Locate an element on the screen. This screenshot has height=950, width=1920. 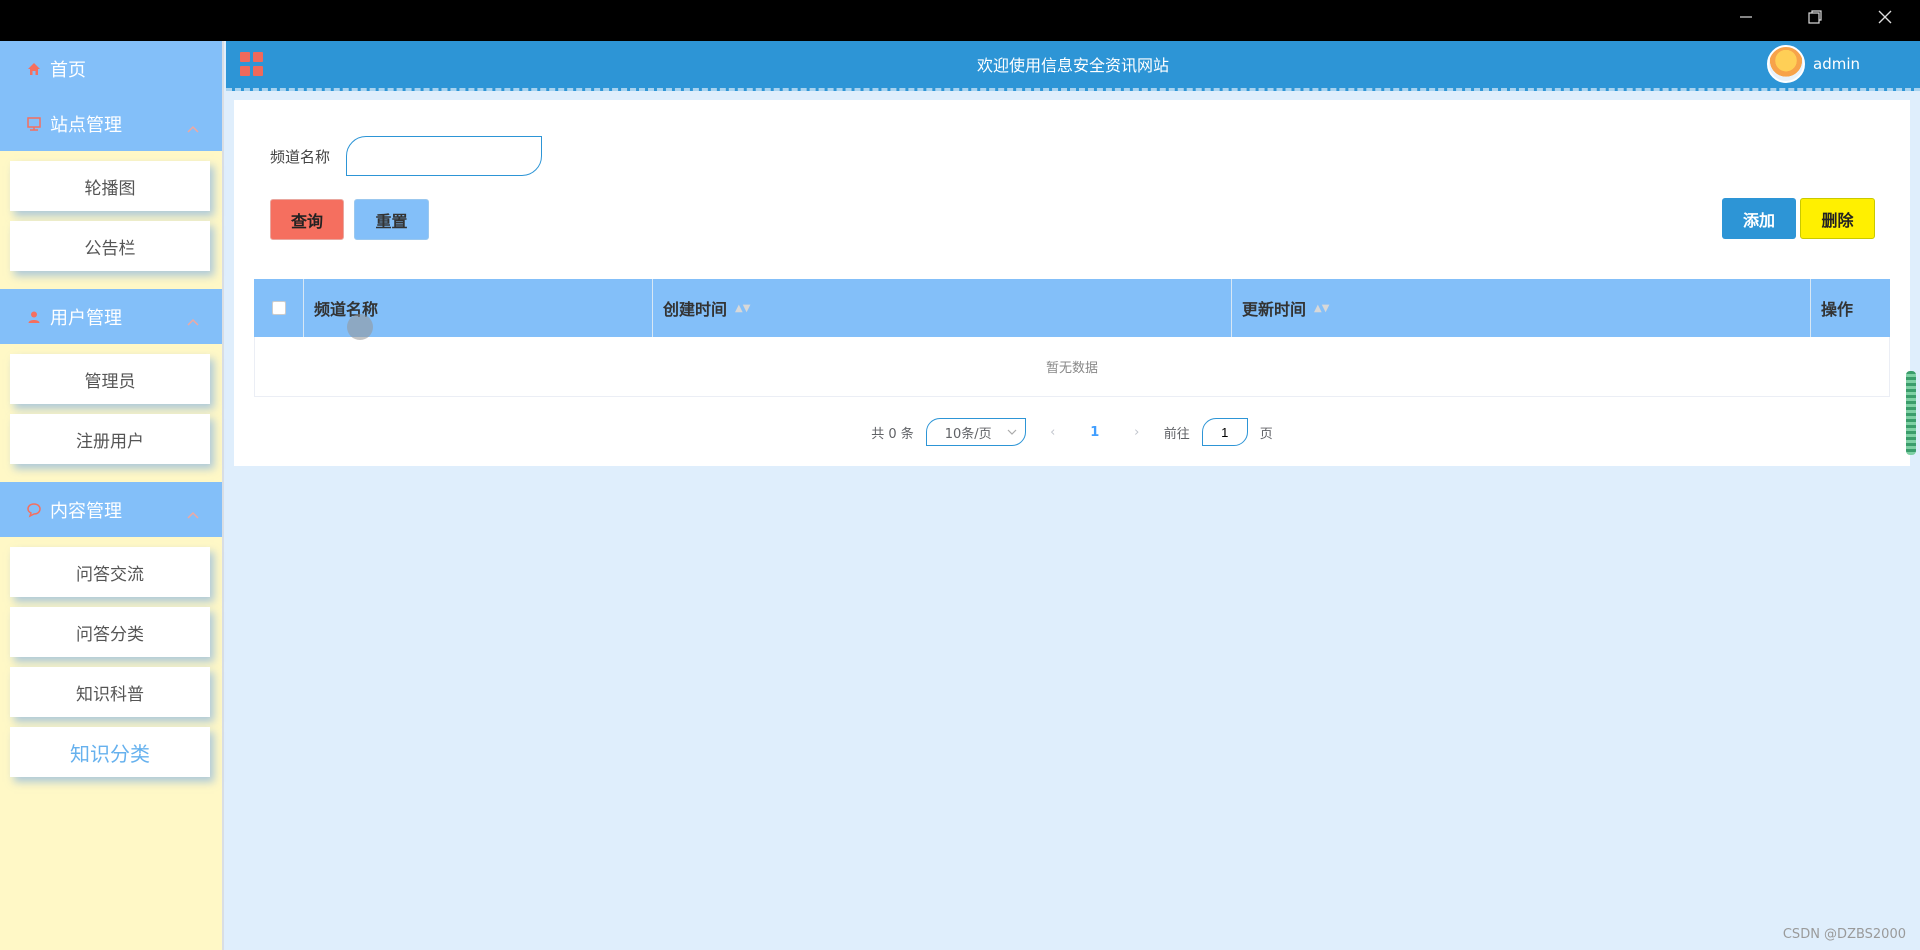
sidebar-item-admins: 管理员 is located at coordinates (110, 379).